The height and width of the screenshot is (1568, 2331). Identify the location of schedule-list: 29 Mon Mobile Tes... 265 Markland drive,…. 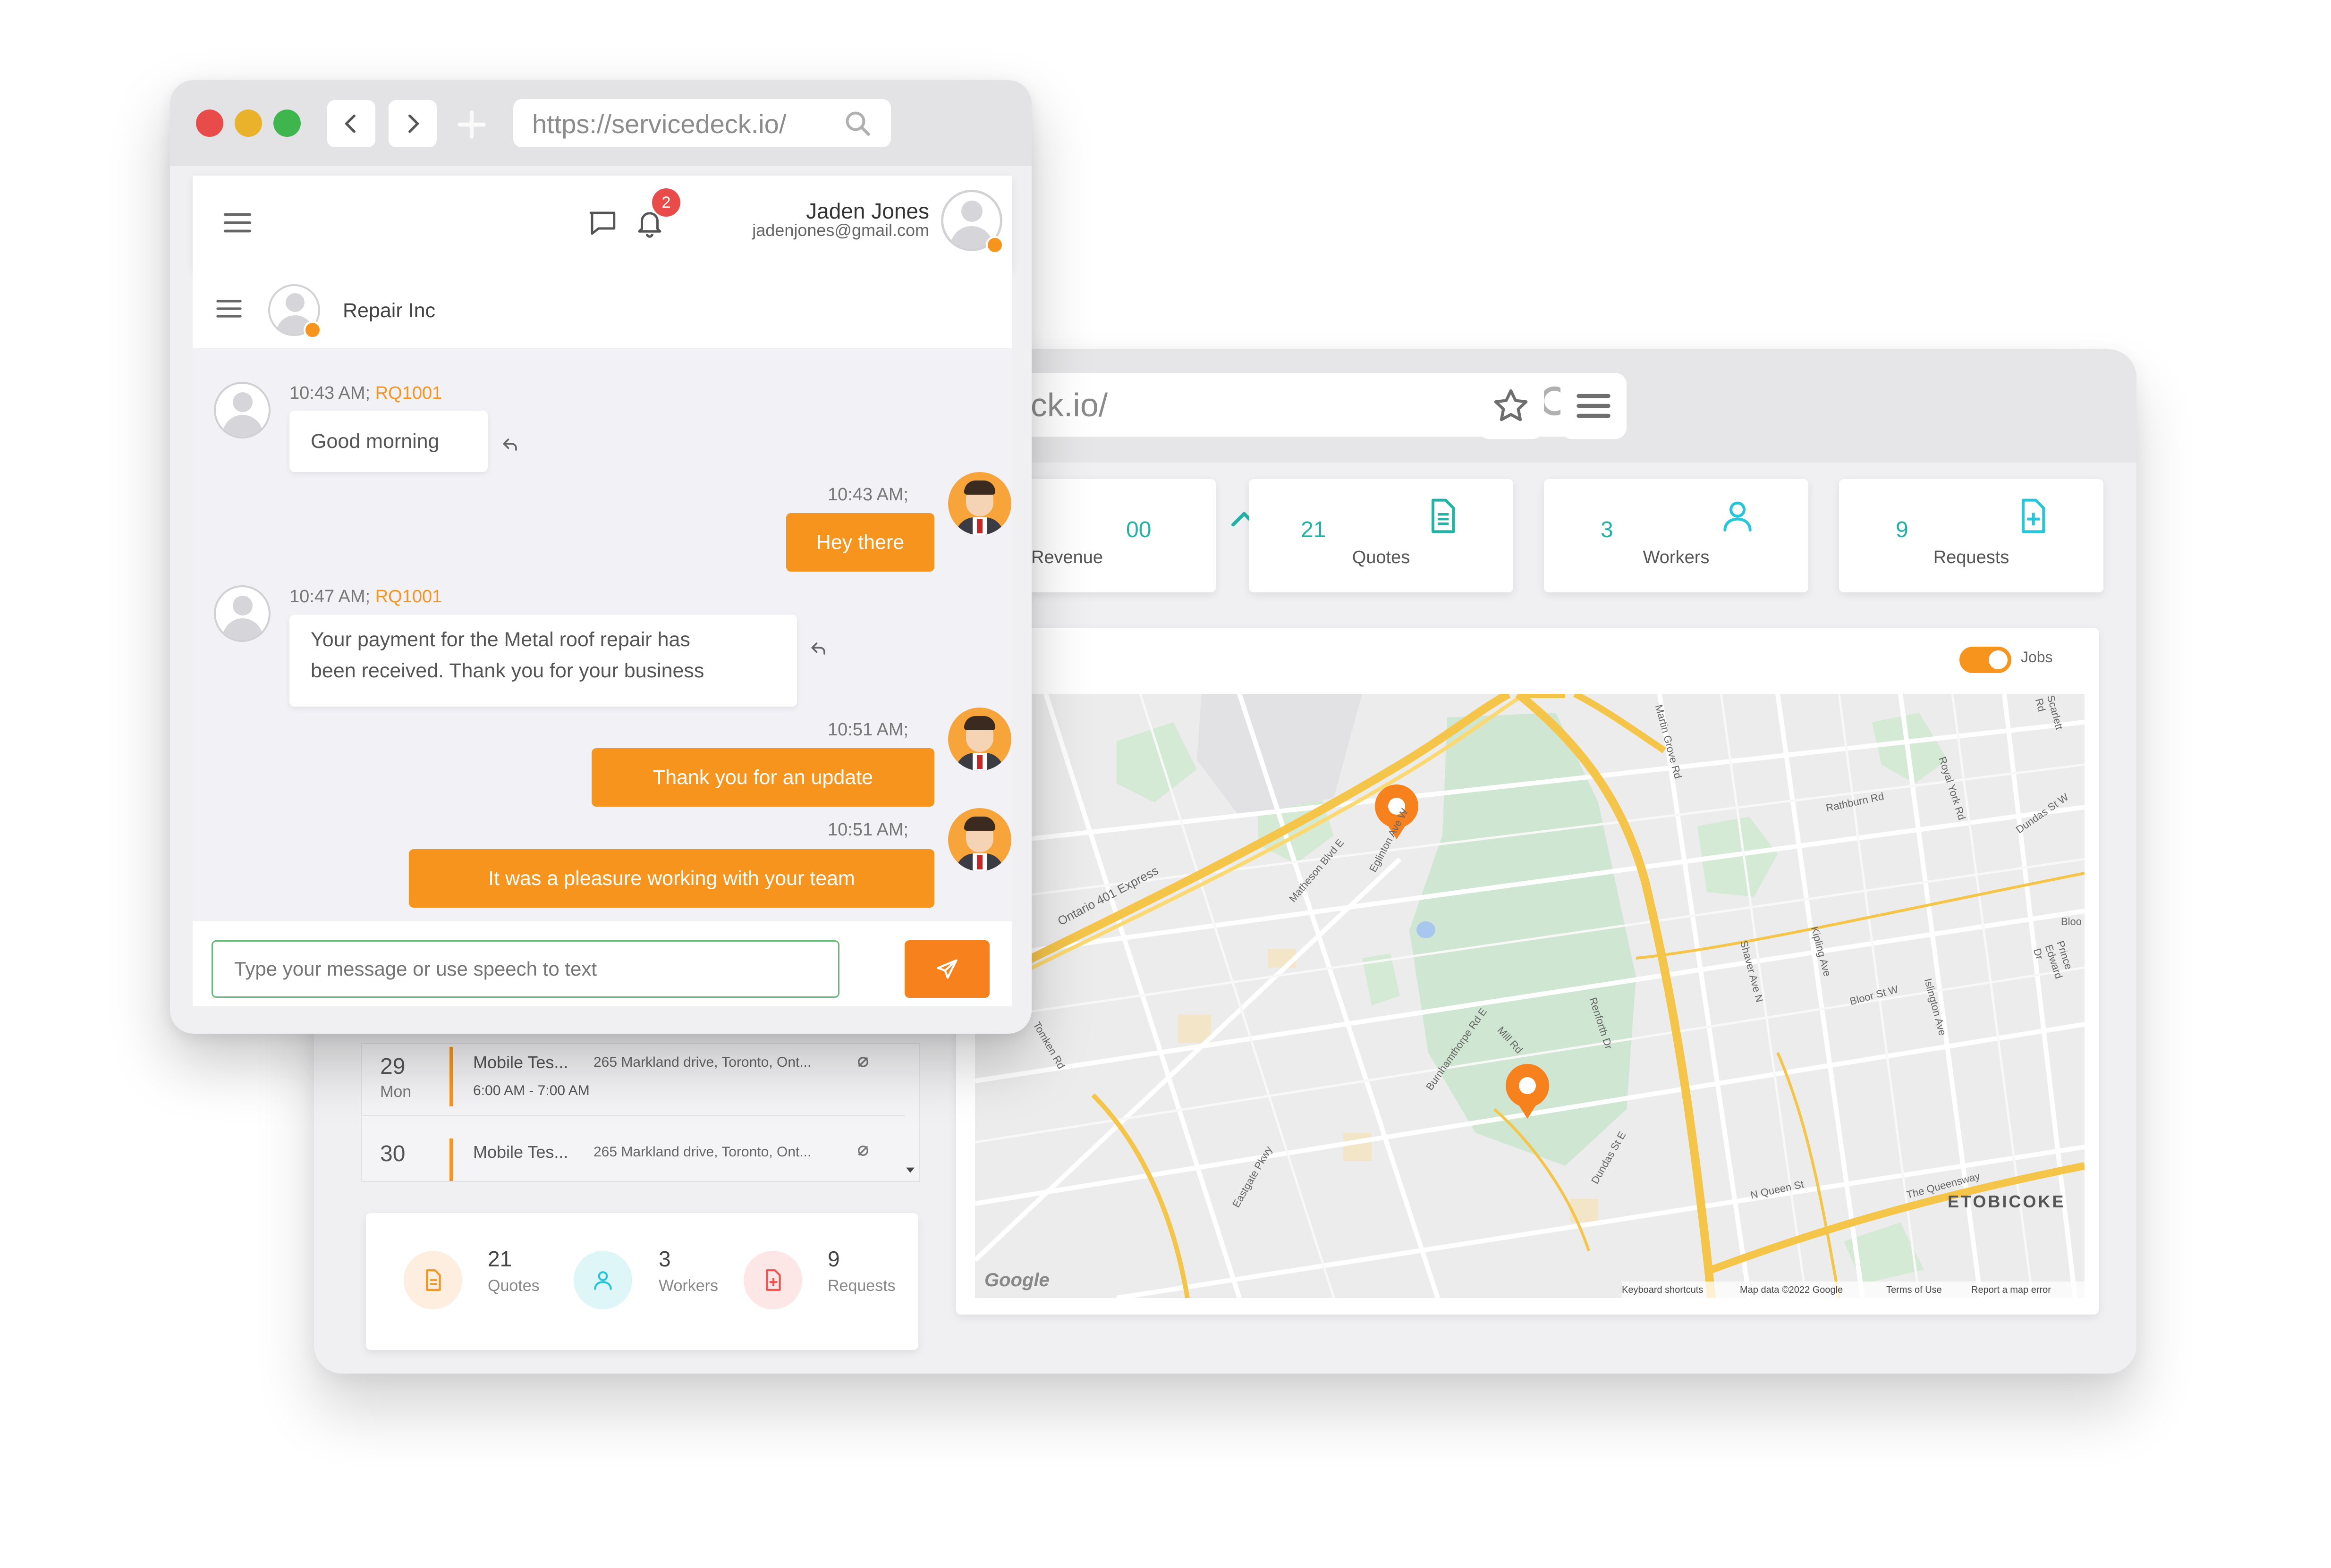
(640, 1113).